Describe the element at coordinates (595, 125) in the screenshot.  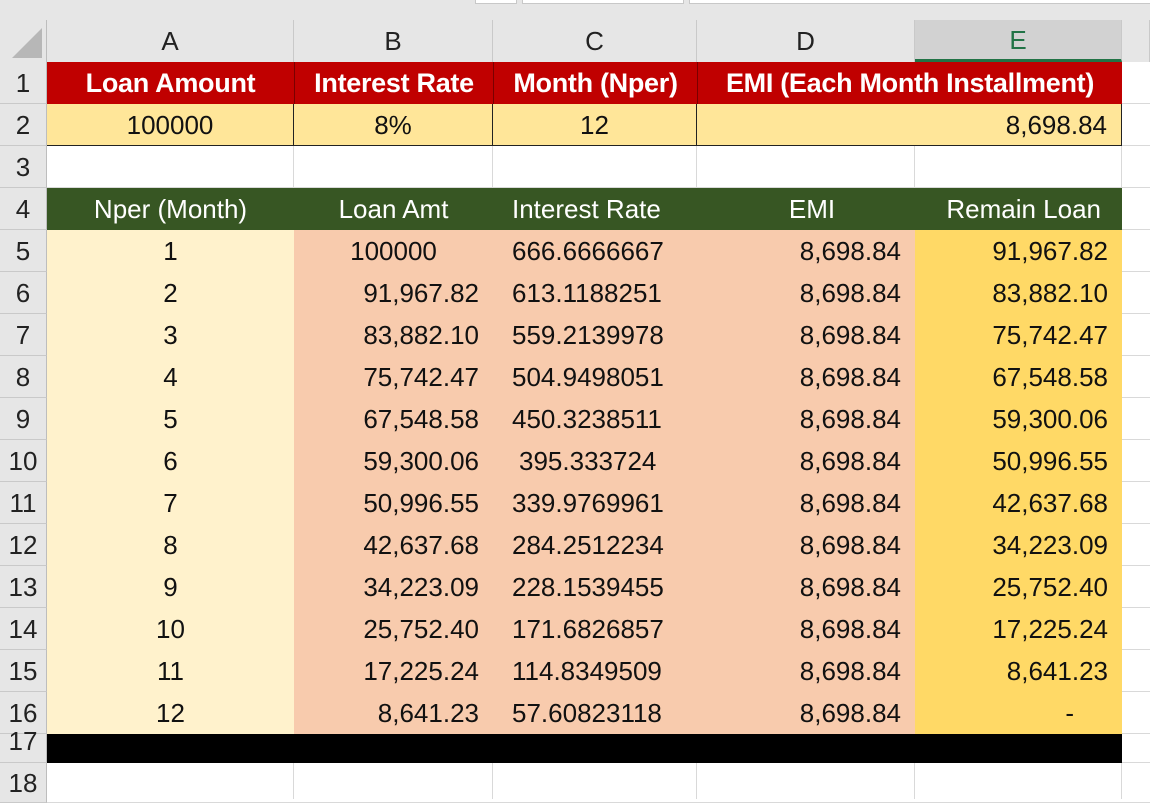
I see `months-value: 12` at that location.